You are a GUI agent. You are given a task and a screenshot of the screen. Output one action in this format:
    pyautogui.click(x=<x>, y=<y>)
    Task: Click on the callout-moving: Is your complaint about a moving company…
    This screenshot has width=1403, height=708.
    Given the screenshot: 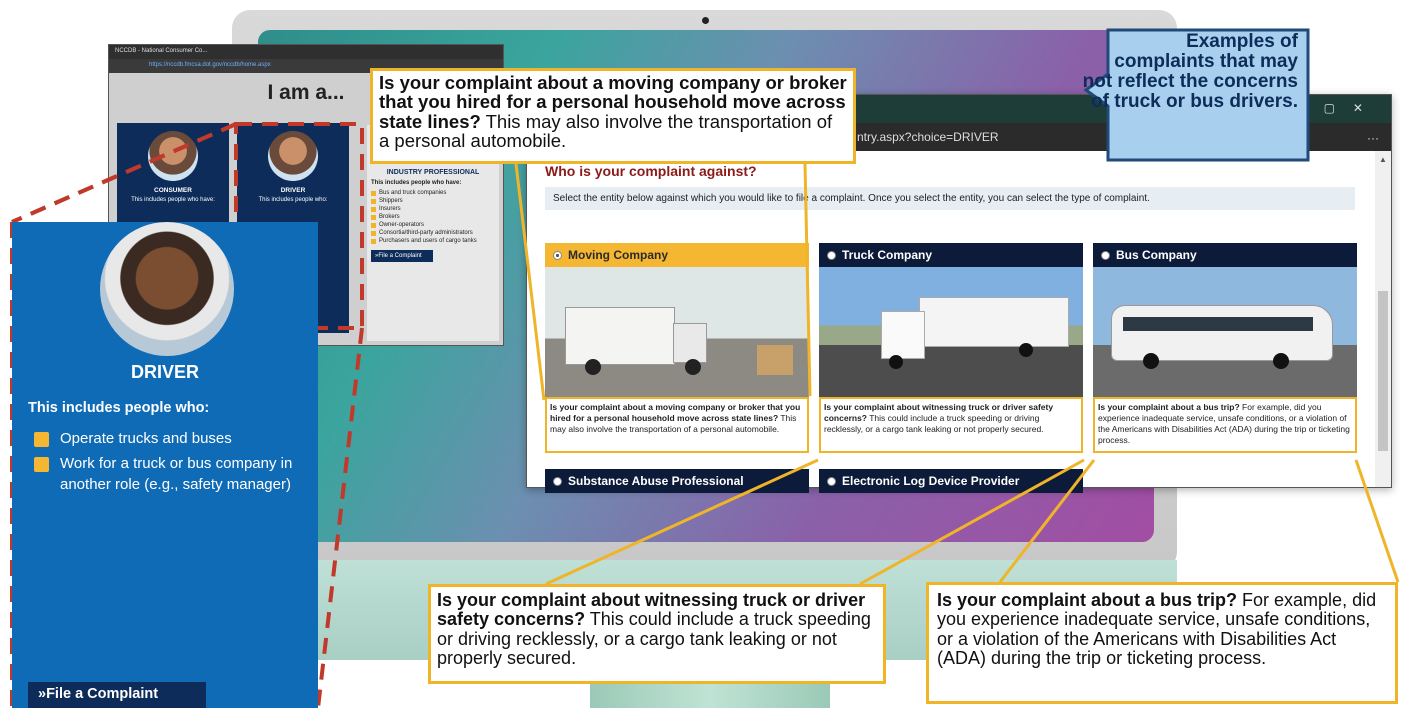 What is the action you would take?
    pyautogui.click(x=613, y=116)
    